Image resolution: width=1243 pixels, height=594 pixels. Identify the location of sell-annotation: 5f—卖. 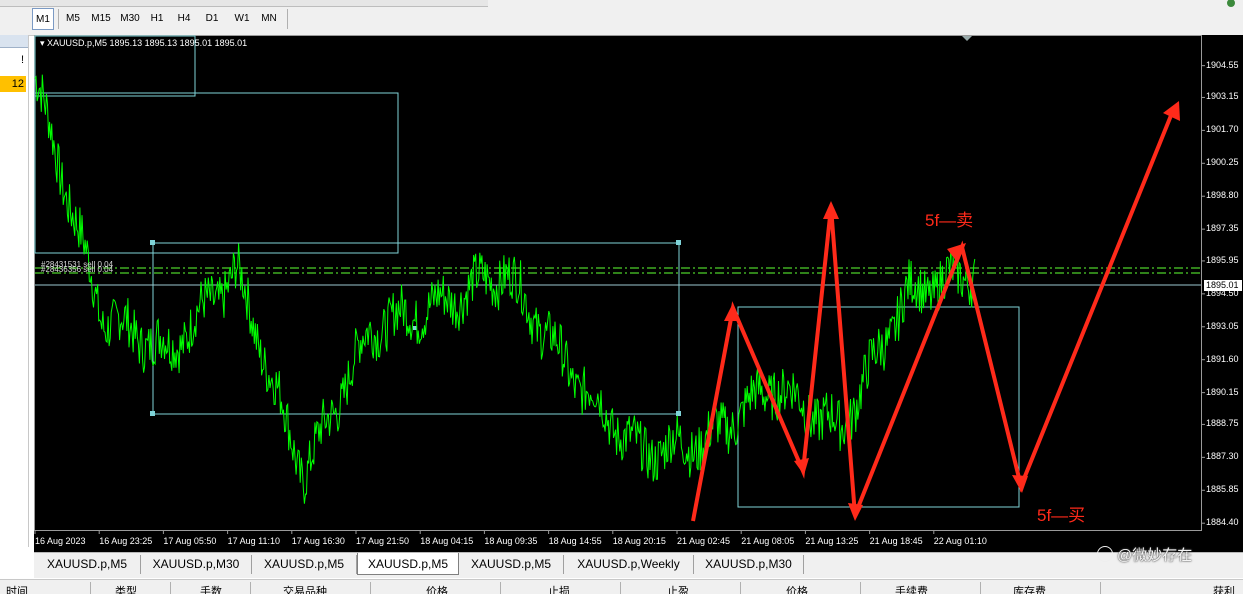
(949, 220).